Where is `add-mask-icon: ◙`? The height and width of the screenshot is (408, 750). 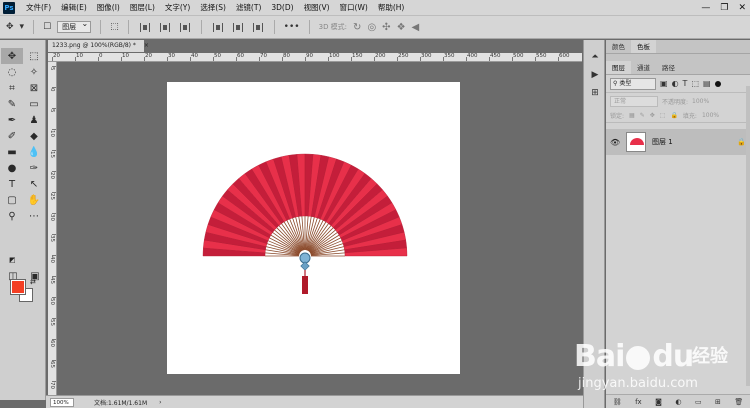
add-mask-icon: ◙ is located at coordinates (658, 402).